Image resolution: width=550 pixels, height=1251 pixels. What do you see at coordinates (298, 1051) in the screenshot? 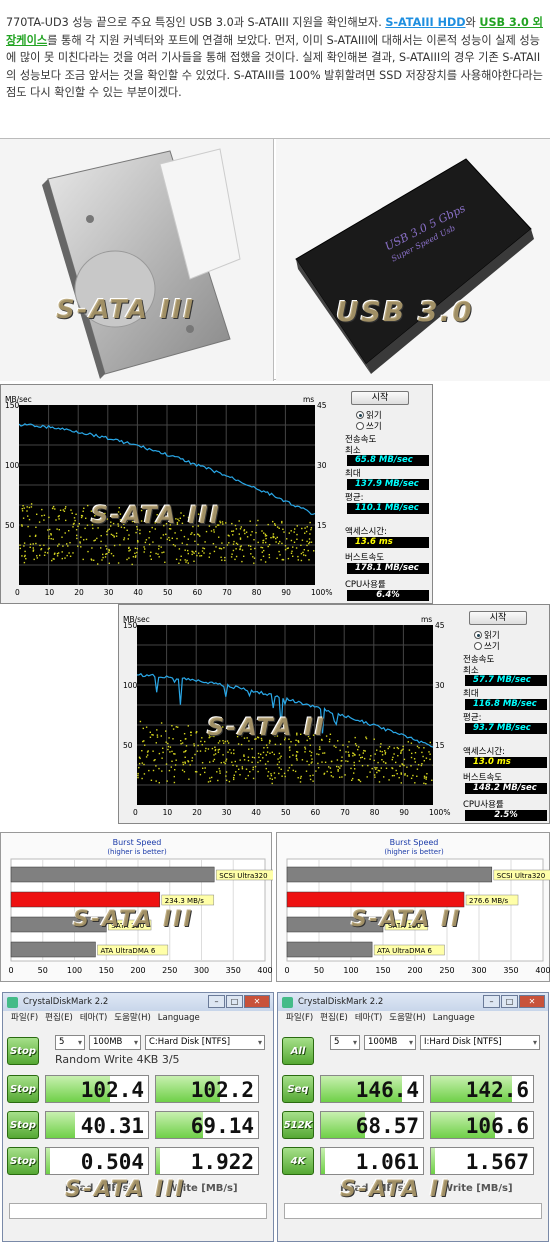
I see `cdm-right-all-button: All` at bounding box center [298, 1051].